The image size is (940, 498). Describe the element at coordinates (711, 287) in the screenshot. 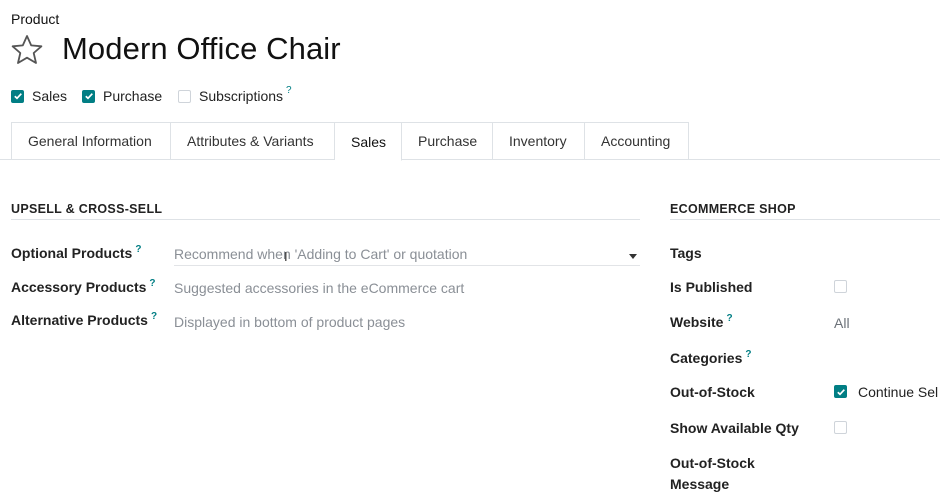

I see `is-published-label: Is Published` at that location.